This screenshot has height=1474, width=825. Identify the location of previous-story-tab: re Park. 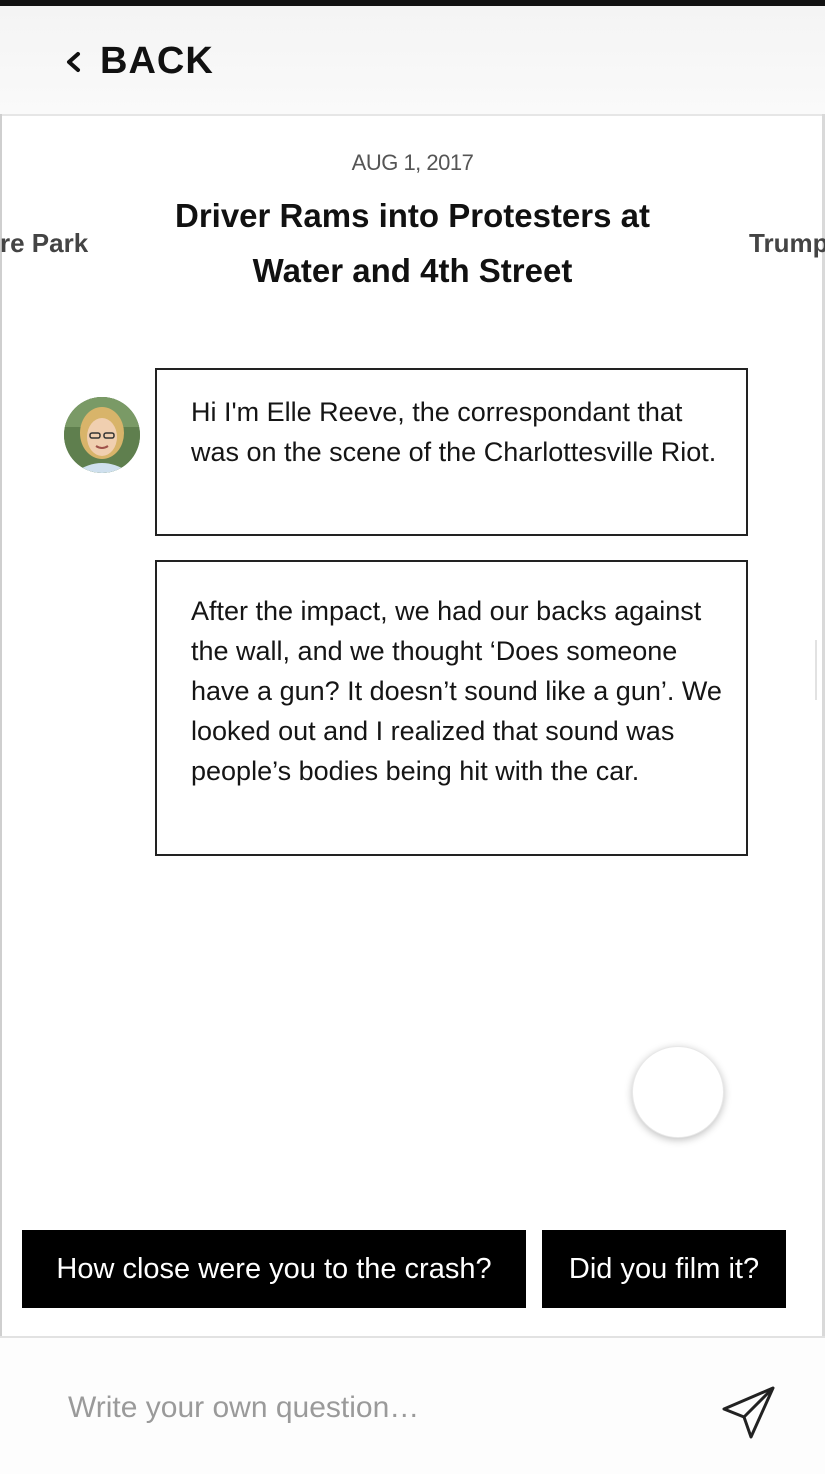
(44, 243).